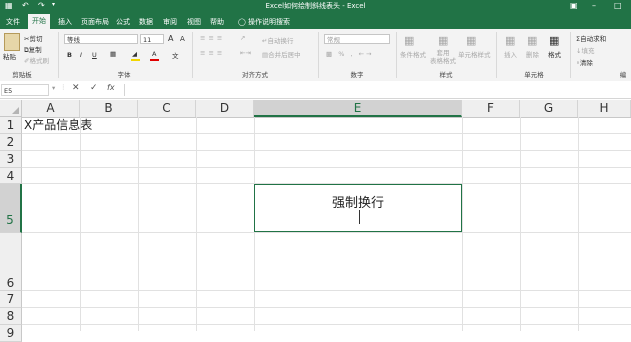 The width and height of the screenshot is (631, 342). What do you see at coordinates (146, 22) in the screenshot?
I see `tab-data: 数据` at bounding box center [146, 22].